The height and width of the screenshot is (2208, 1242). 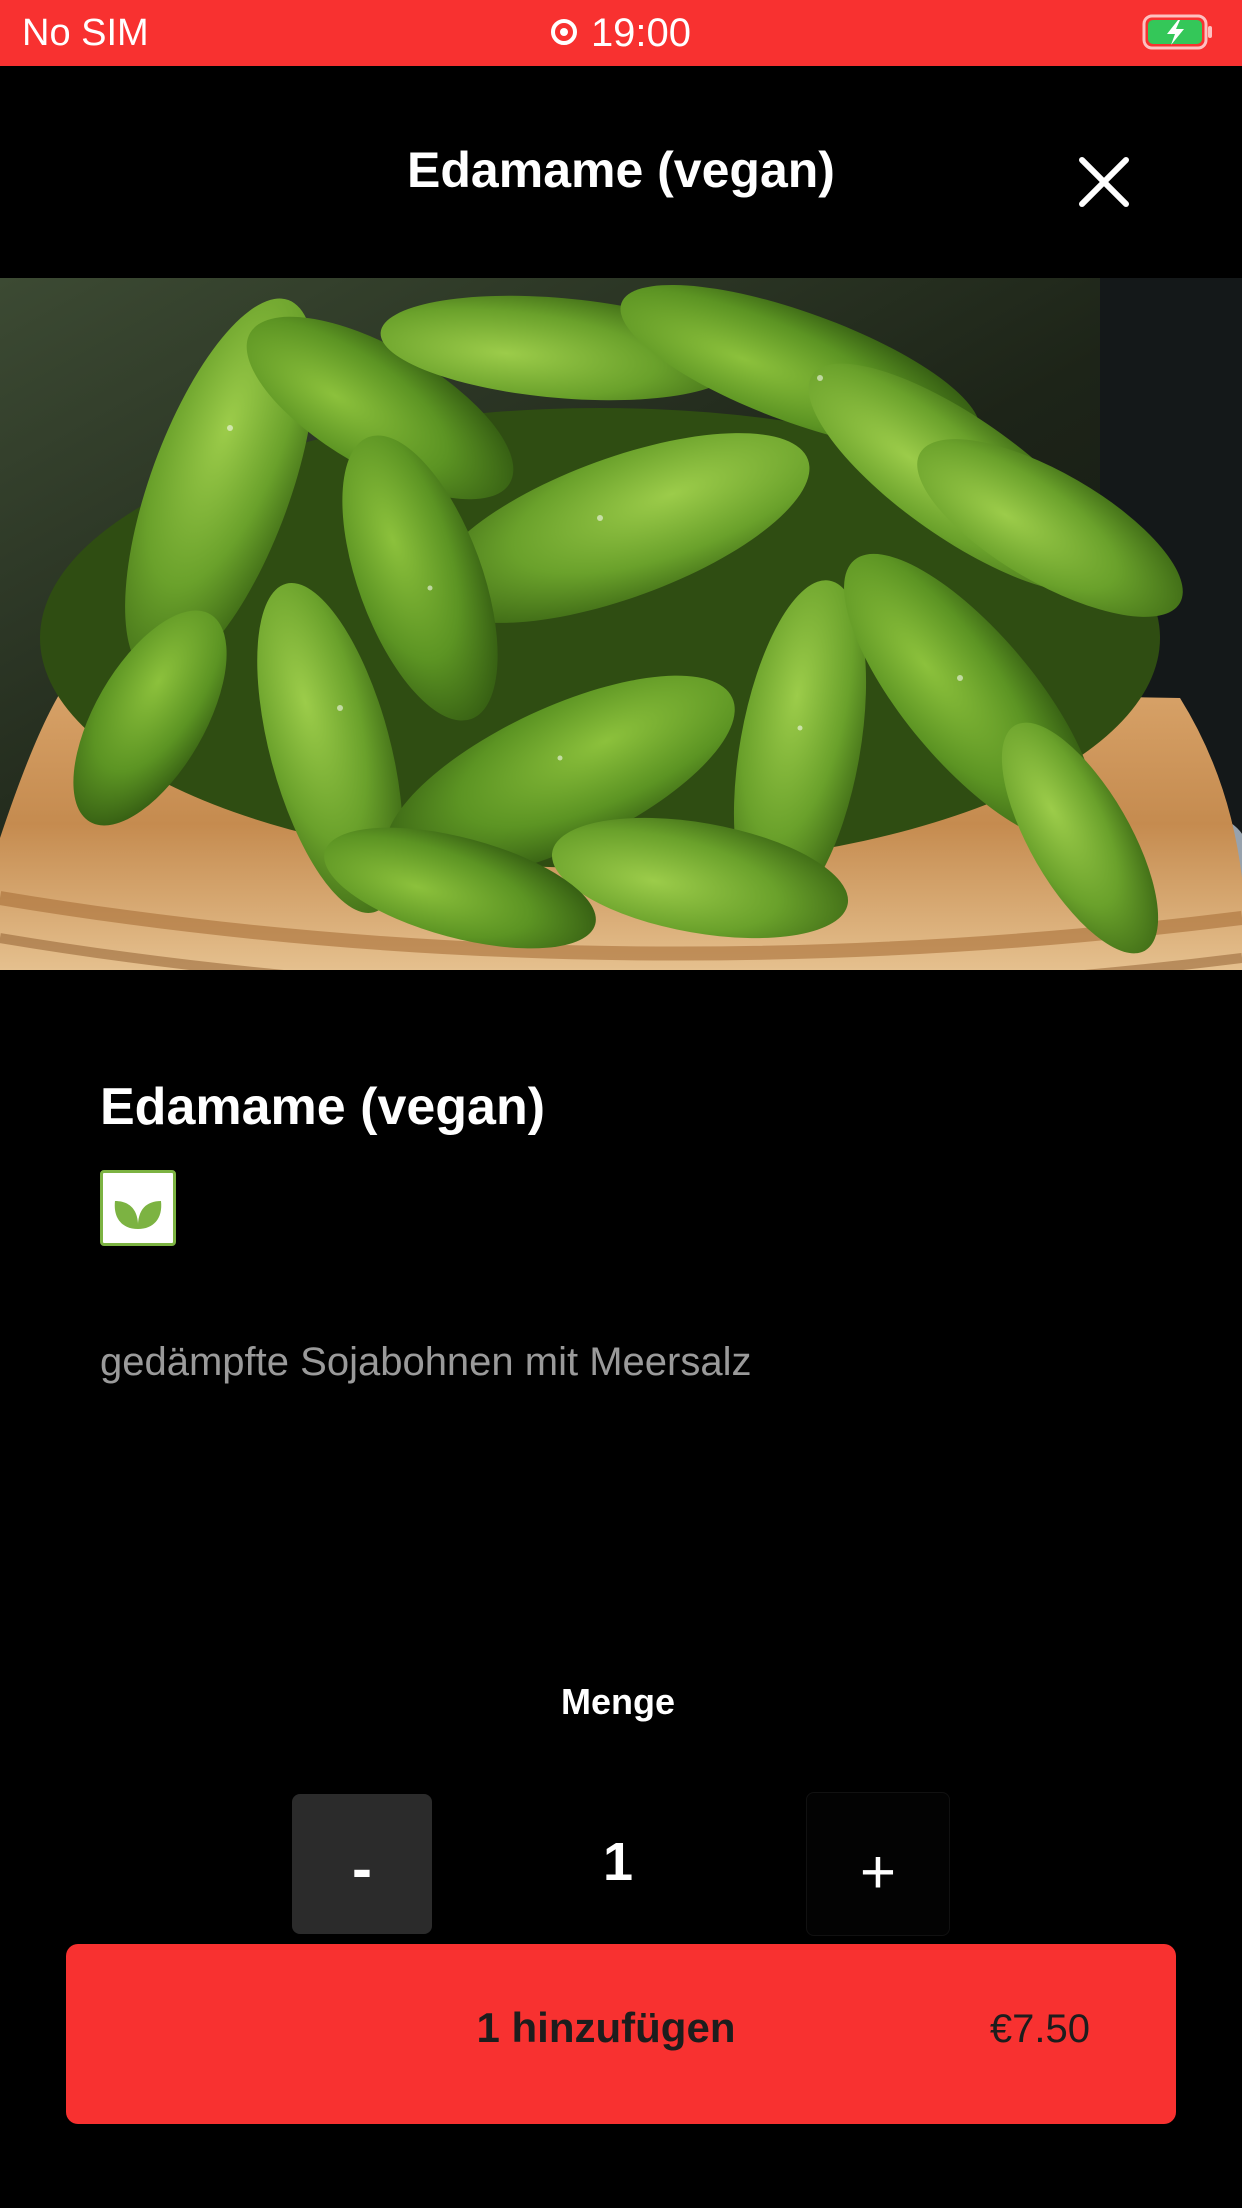 I want to click on modal-title: Edamame (vegan), so click(x=621, y=170).